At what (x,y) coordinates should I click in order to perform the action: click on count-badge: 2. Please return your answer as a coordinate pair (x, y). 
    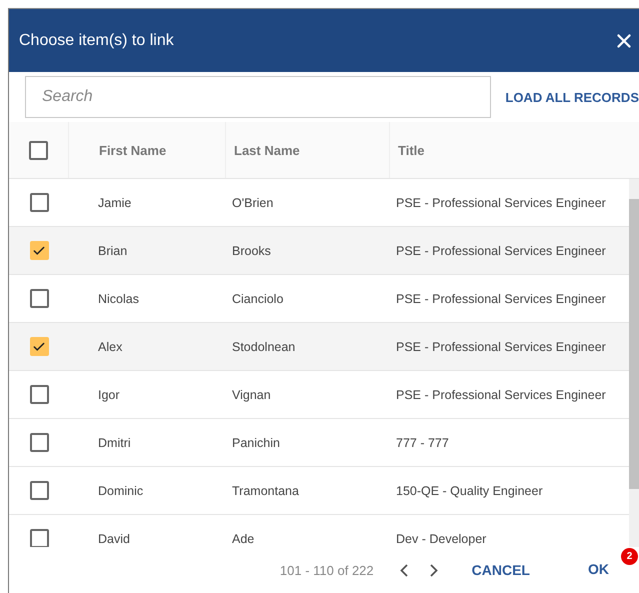
    Looking at the image, I should click on (629, 556).